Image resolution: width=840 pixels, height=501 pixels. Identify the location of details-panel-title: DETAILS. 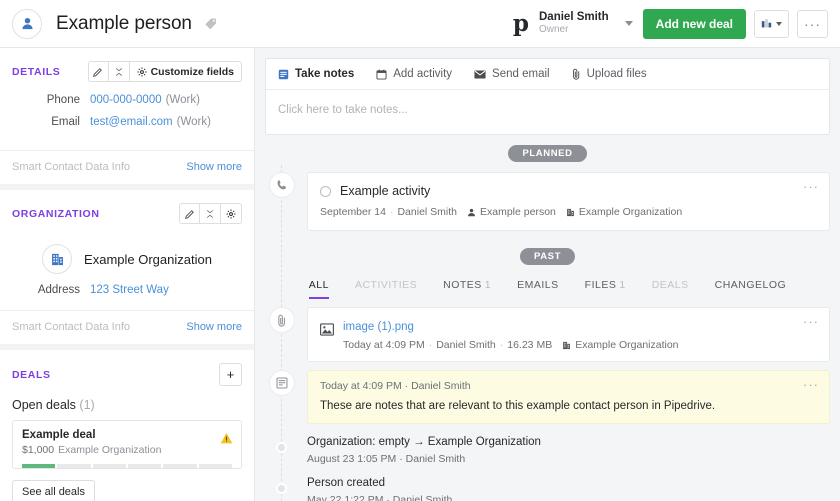
(36, 71).